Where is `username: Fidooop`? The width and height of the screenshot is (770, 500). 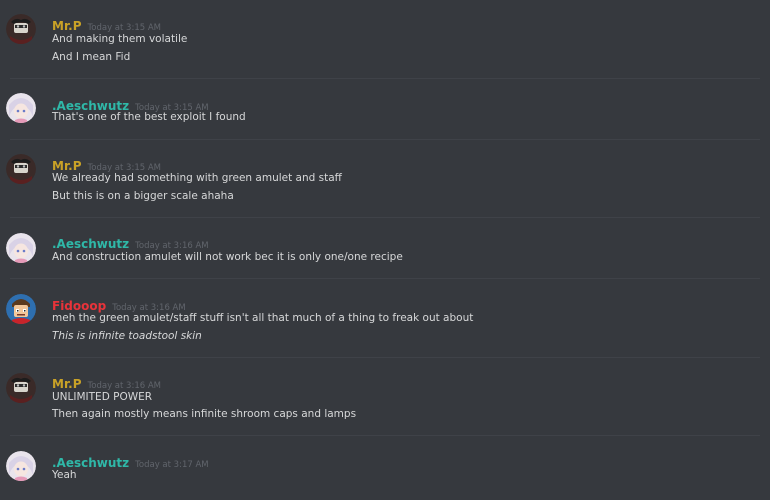
username: Fidooop is located at coordinates (79, 306).